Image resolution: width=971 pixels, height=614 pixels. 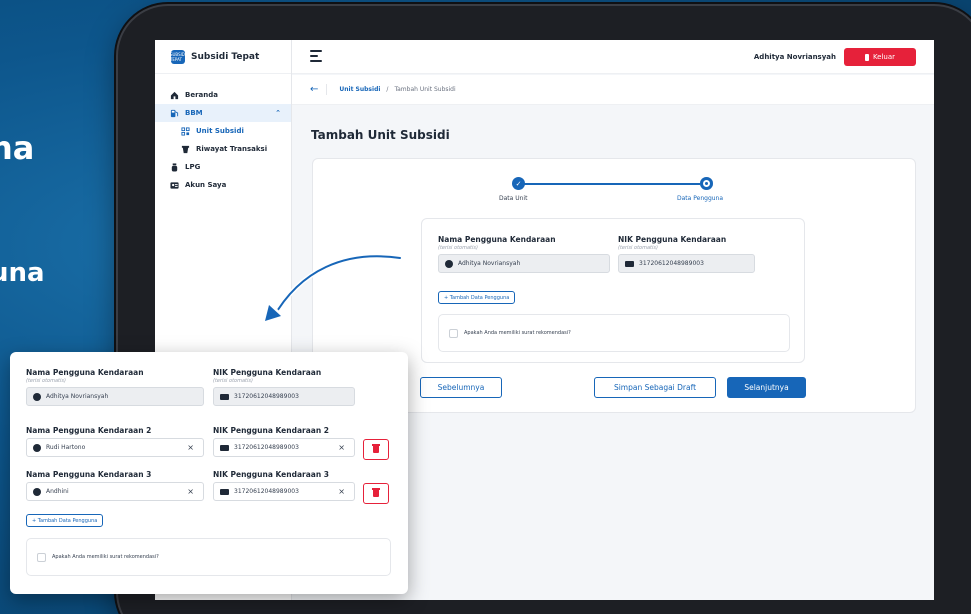 I want to click on receipt-icon, so click(x=185, y=149).